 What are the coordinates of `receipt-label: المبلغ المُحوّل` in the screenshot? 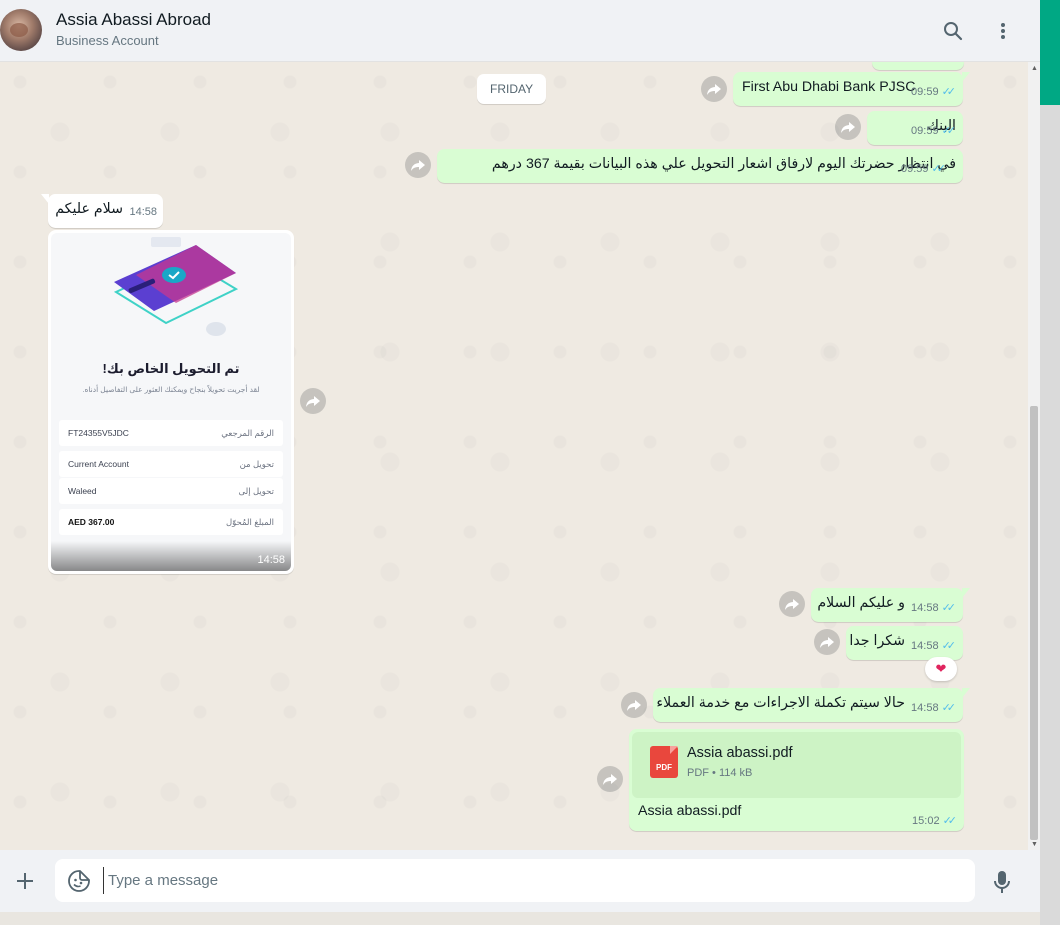 It's located at (249, 521).